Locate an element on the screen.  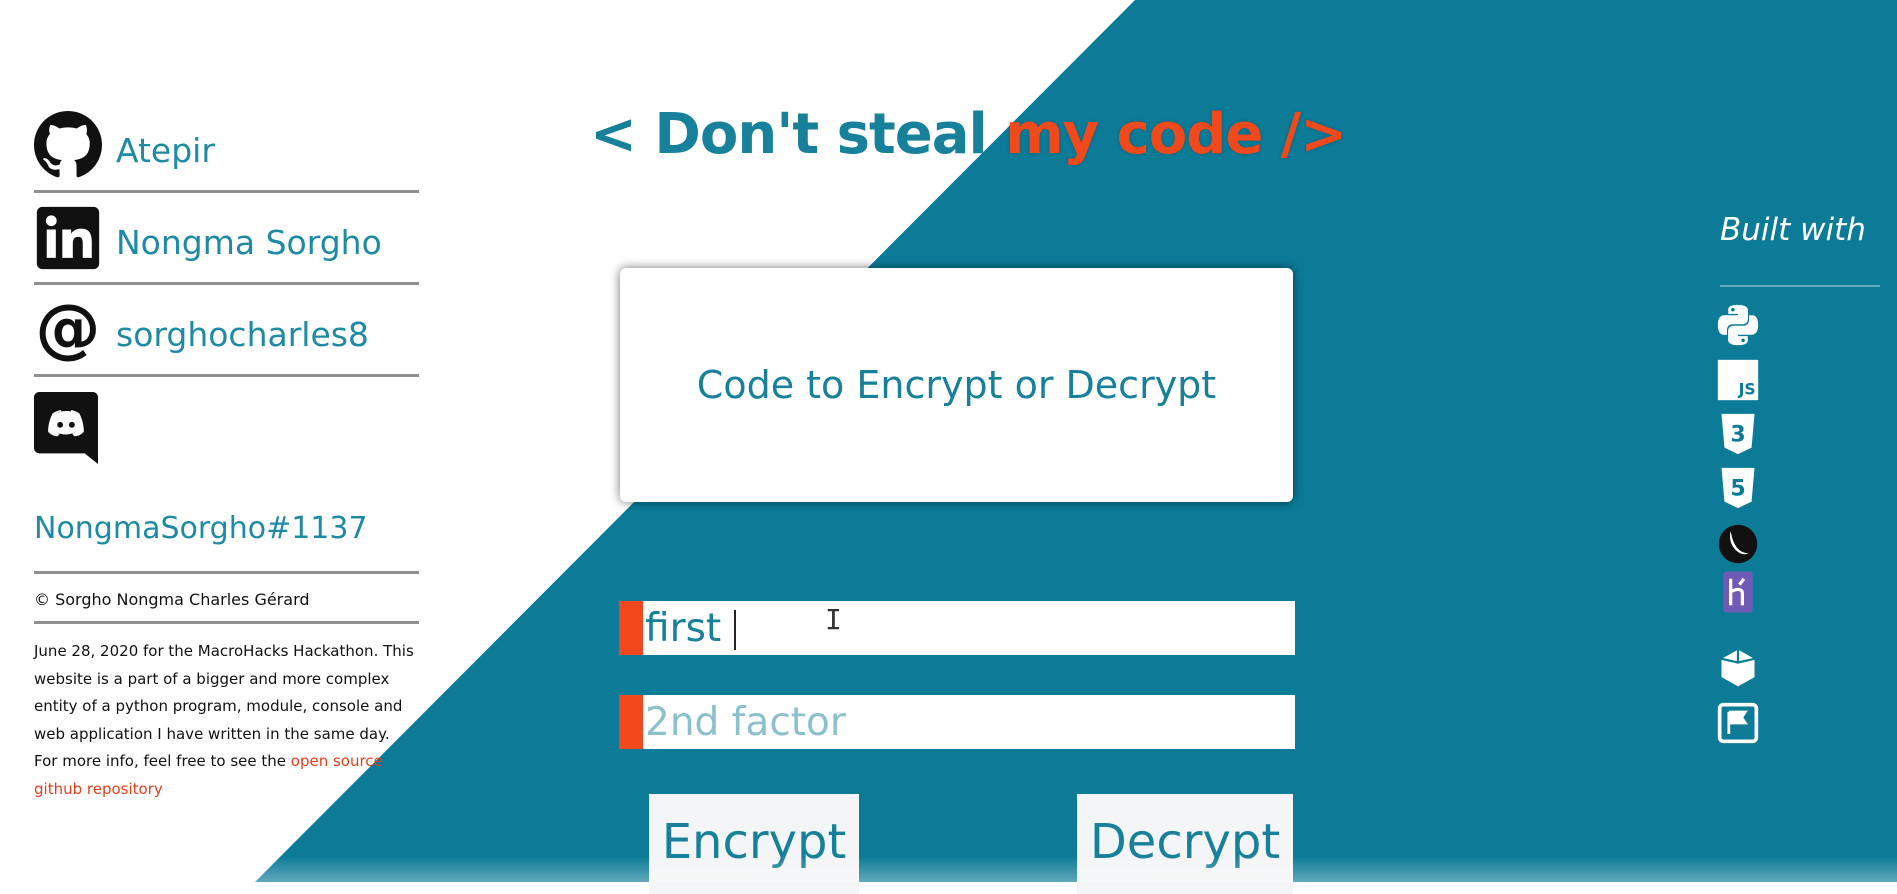
contact-linkedin: Nongma Sorgho is located at coordinates (226, 239).